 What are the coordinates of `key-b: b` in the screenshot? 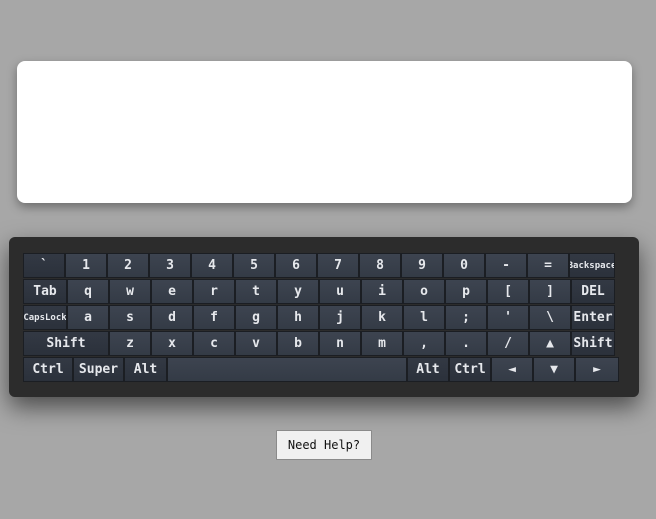 It's located at (298, 343).